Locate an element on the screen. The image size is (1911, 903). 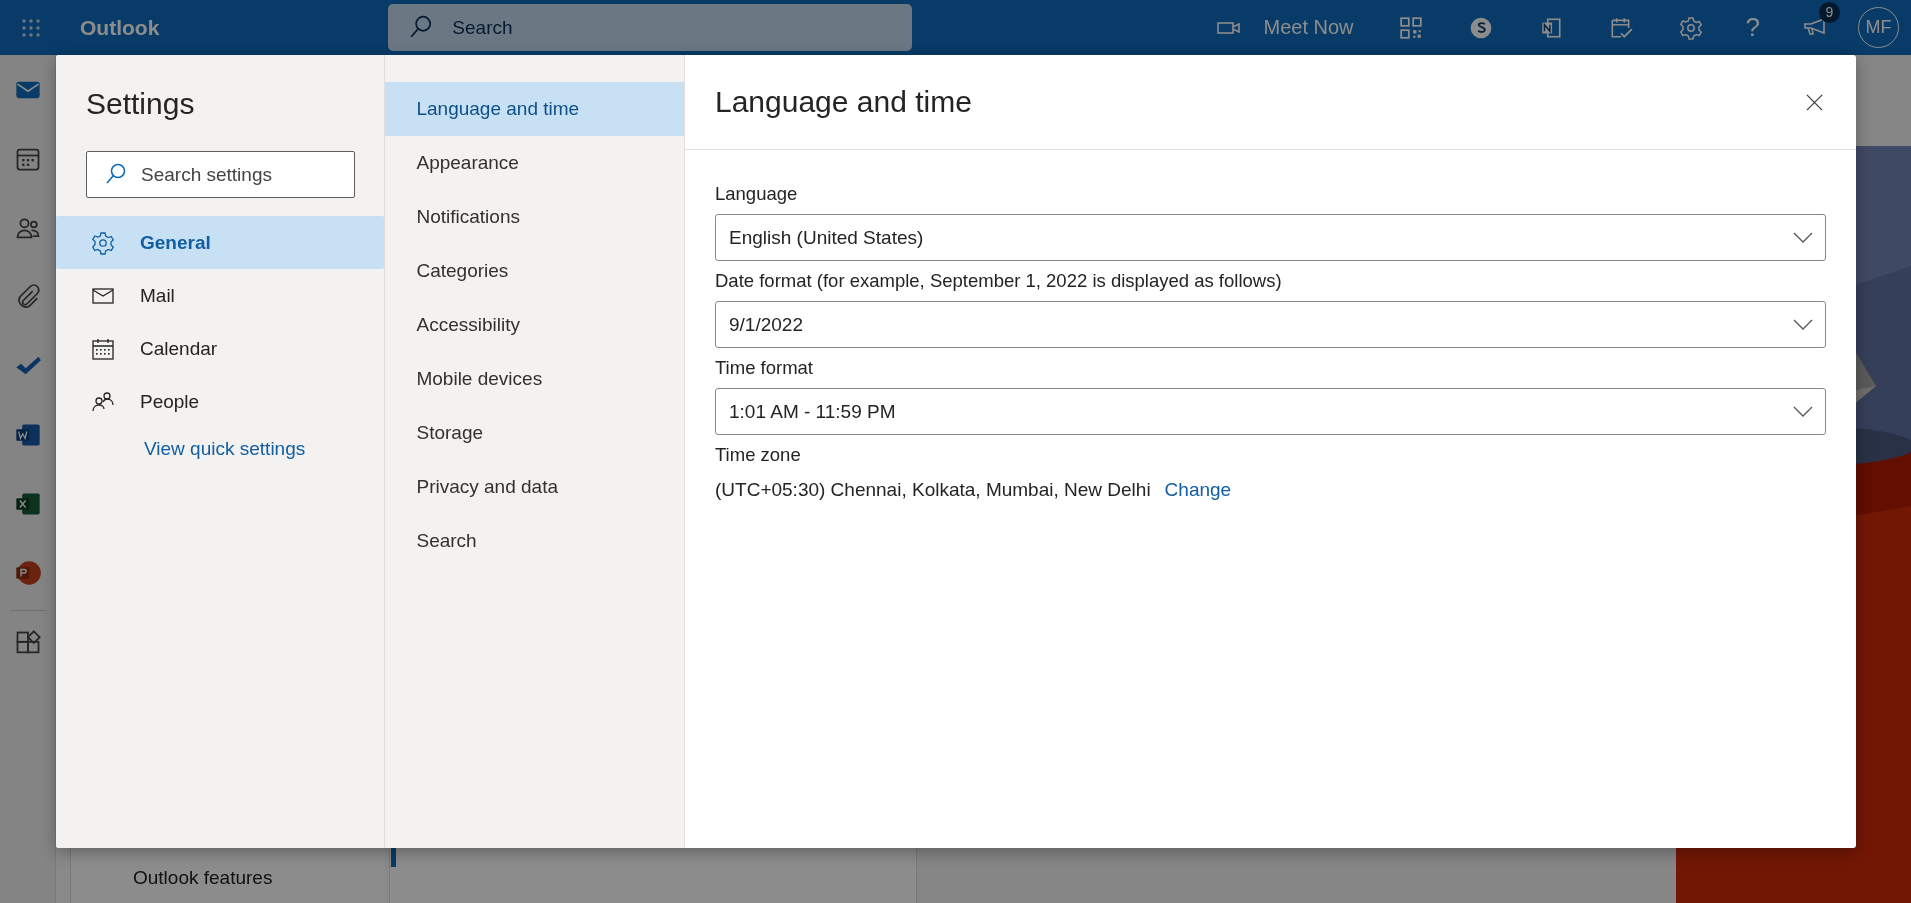
time-zone-value: (UTC+05:30) Chennai, Kolkata, Mumbai, New Delhi is located at coordinates (933, 490).